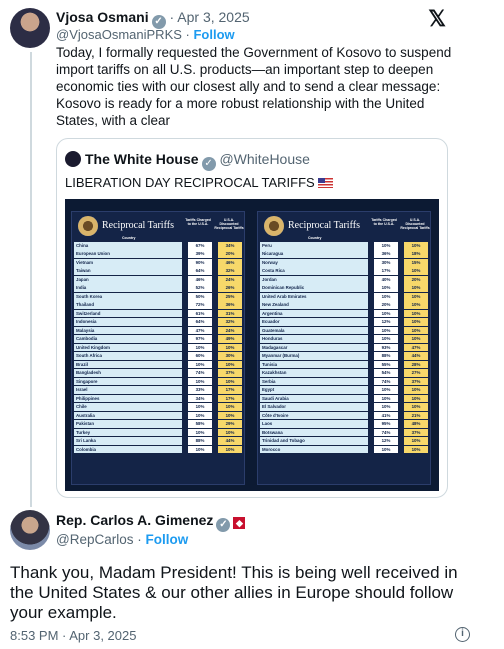 The width and height of the screenshot is (504, 649). Describe the element at coordinates (200, 254) in the screenshot. I see `charged-cell: 39%` at that location.